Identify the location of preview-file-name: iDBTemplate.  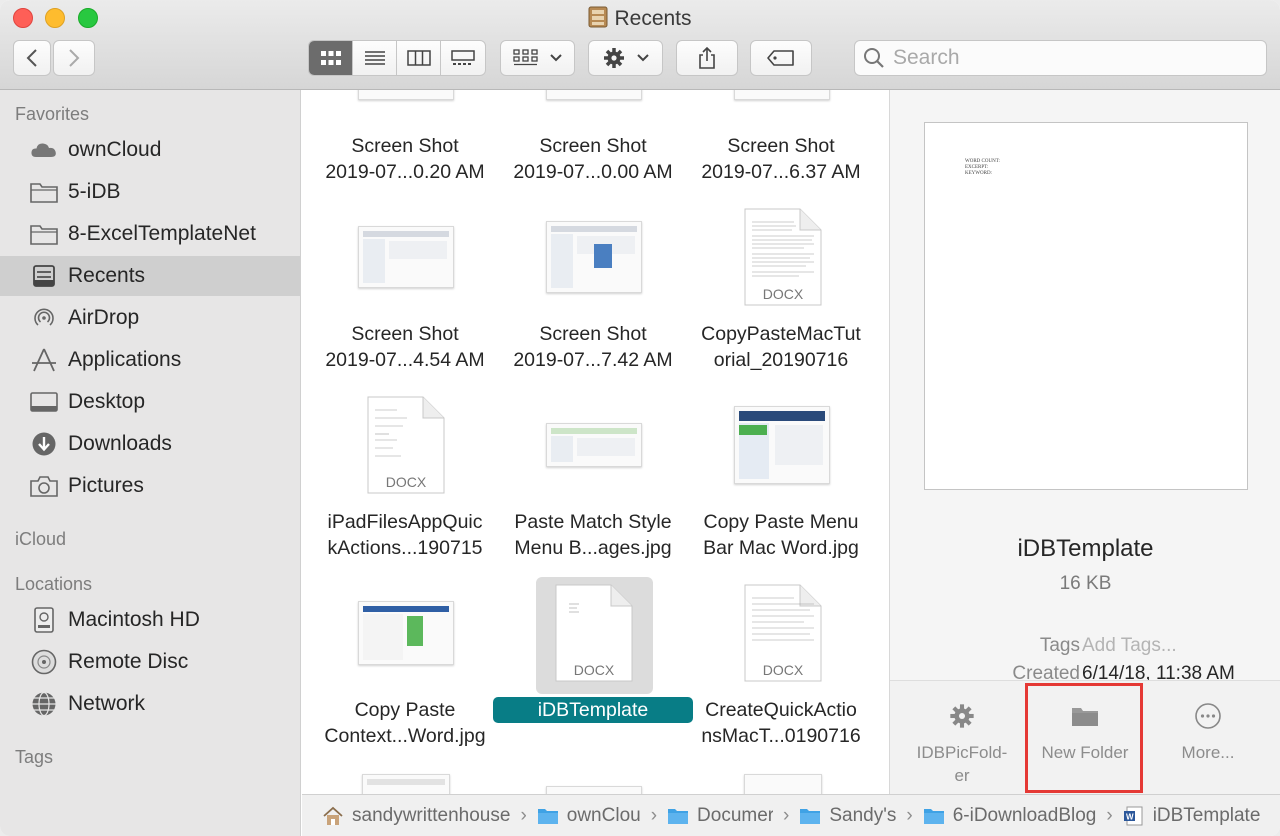
(1085, 548).